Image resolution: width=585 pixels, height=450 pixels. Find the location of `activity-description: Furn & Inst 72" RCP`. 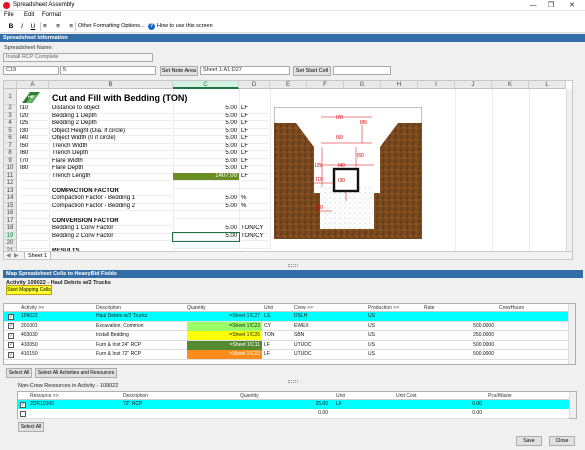

activity-description: Furn & Inst 72" RCP is located at coordinates (139, 354).